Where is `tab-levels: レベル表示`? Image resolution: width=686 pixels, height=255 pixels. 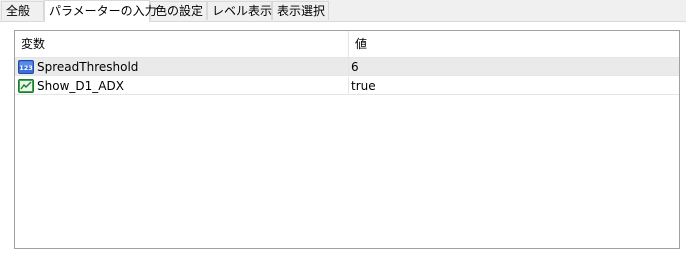 tab-levels: レベル表示 is located at coordinates (239, 10).